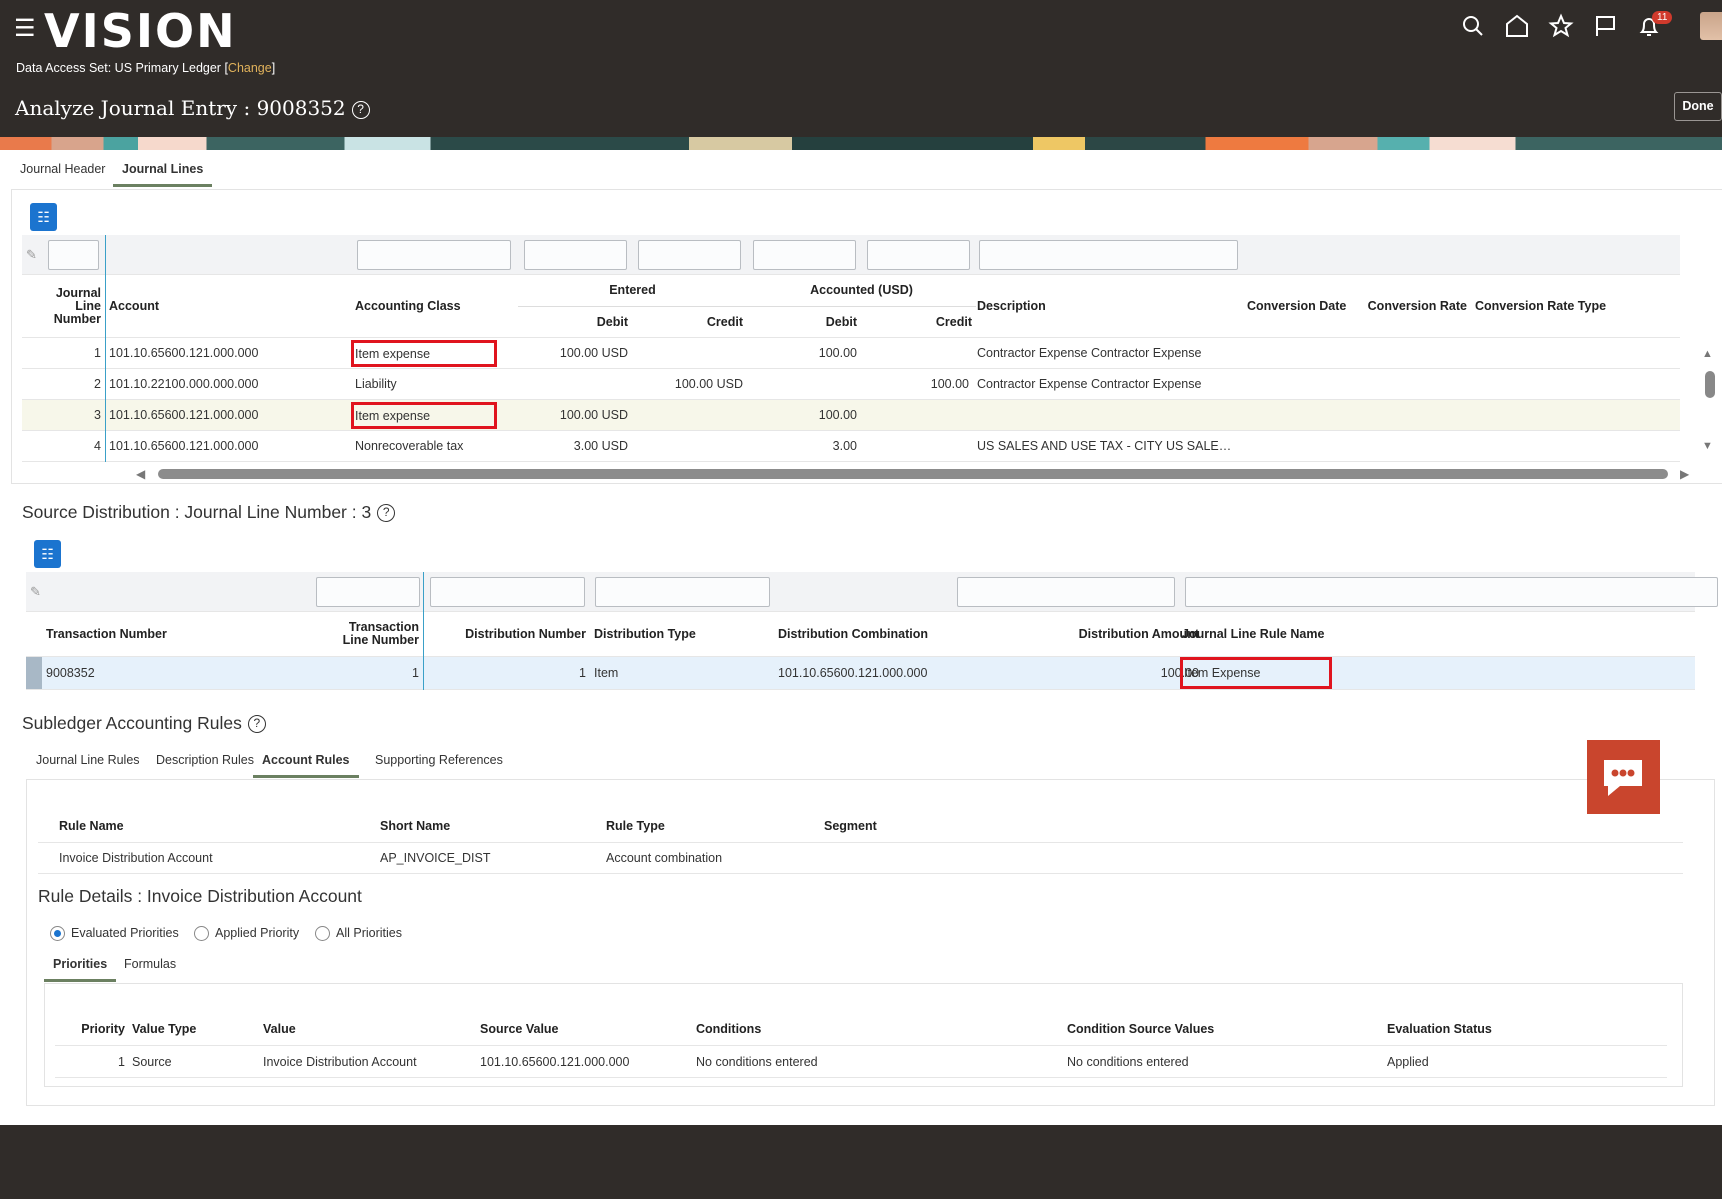 The width and height of the screenshot is (1722, 1199). Describe the element at coordinates (488, 826) in the screenshot. I see `column-header-short-name: Short Name` at that location.